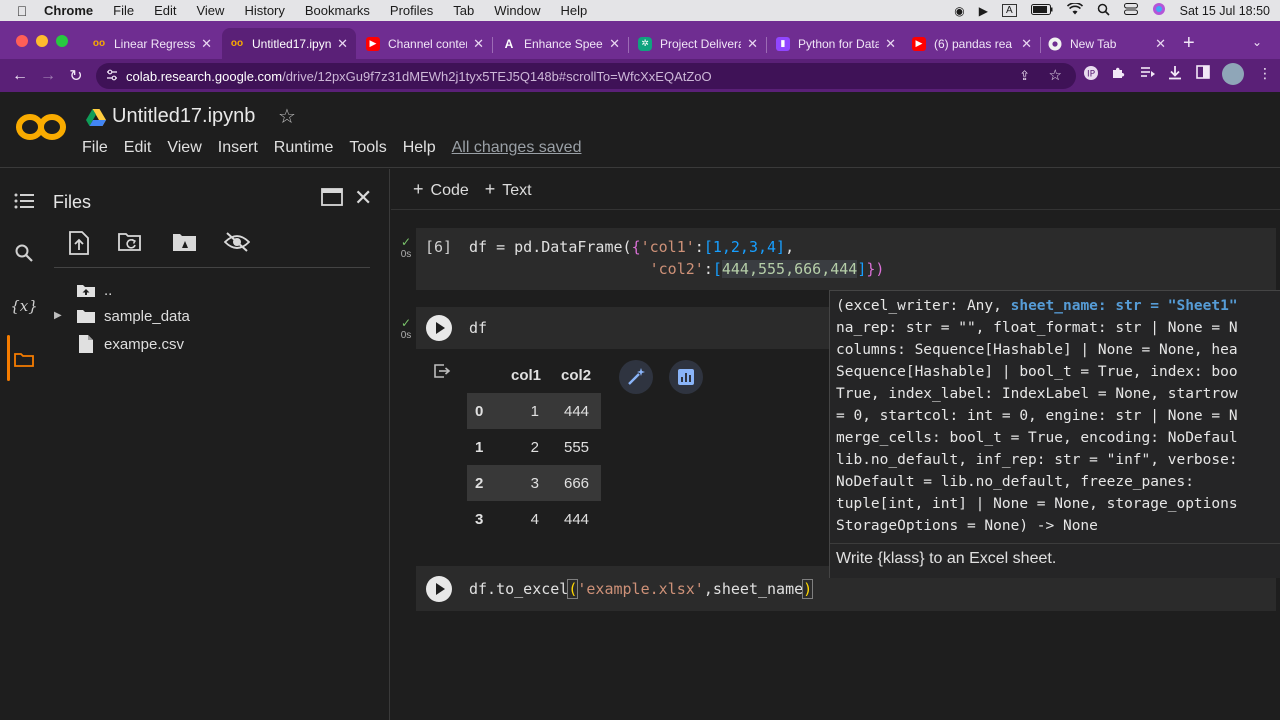 The height and width of the screenshot is (720, 1280). Describe the element at coordinates (463, 10) in the screenshot. I see `menu-tab: Tab` at that location.